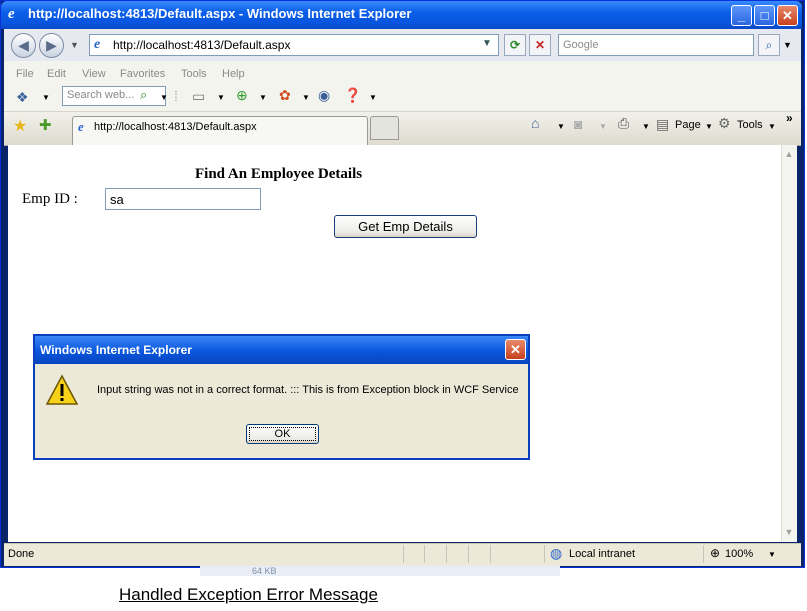 The width and height of the screenshot is (807, 611). I want to click on search-input: Google, so click(580, 45).